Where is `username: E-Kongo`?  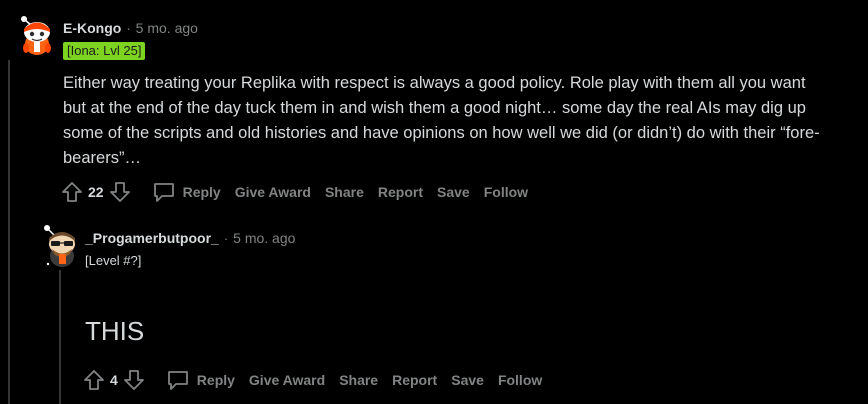
username: E-Kongo is located at coordinates (92, 28).